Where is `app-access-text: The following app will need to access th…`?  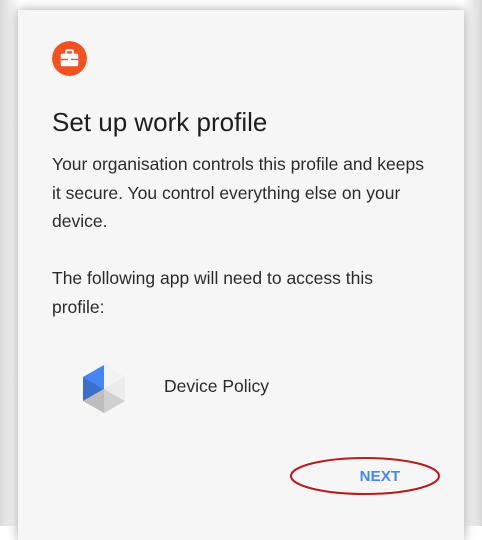
app-access-text: The following app will need to access th… is located at coordinates (213, 292).